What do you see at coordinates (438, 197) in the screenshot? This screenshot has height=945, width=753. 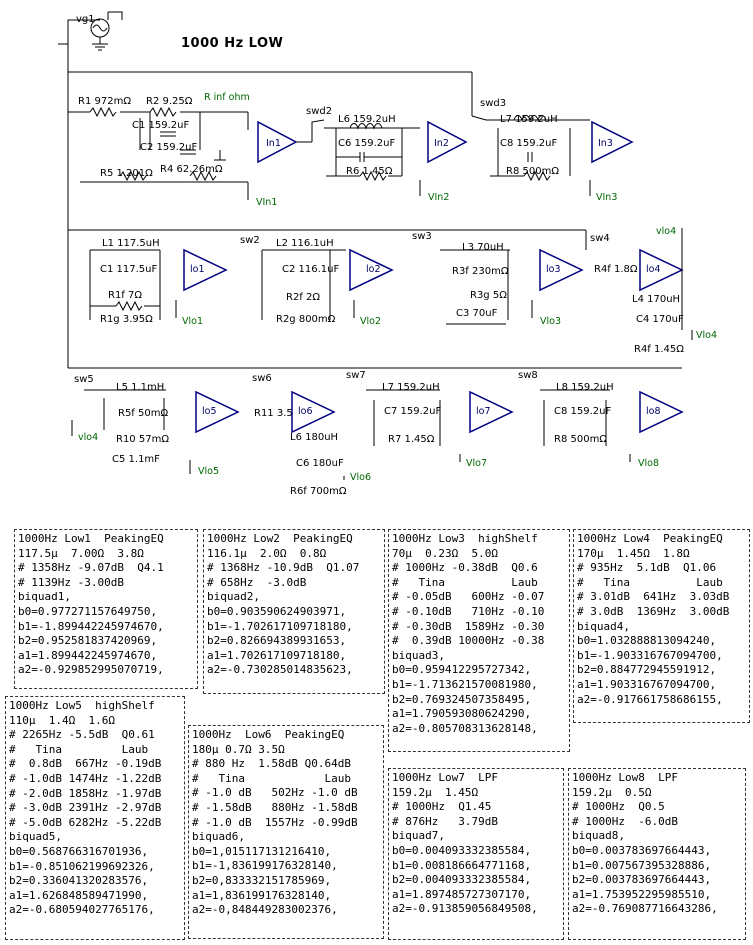 I see `svg-text: VIn2` at bounding box center [438, 197].